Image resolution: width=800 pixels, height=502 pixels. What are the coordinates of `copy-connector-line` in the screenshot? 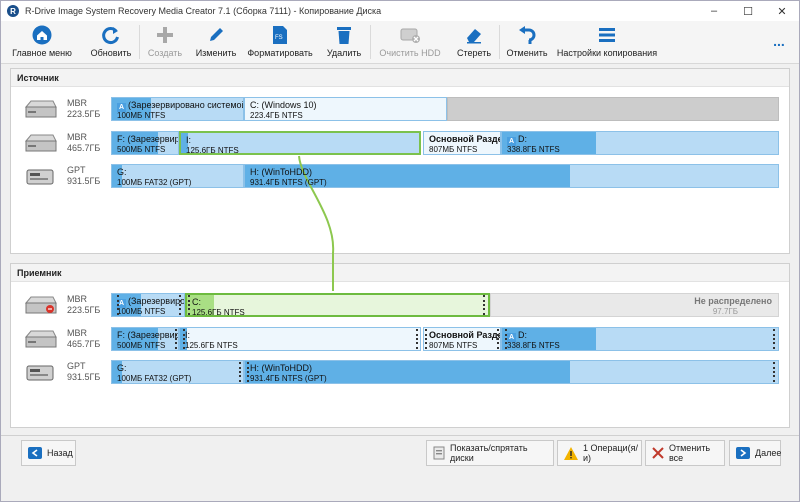 It's located at (316, 223).